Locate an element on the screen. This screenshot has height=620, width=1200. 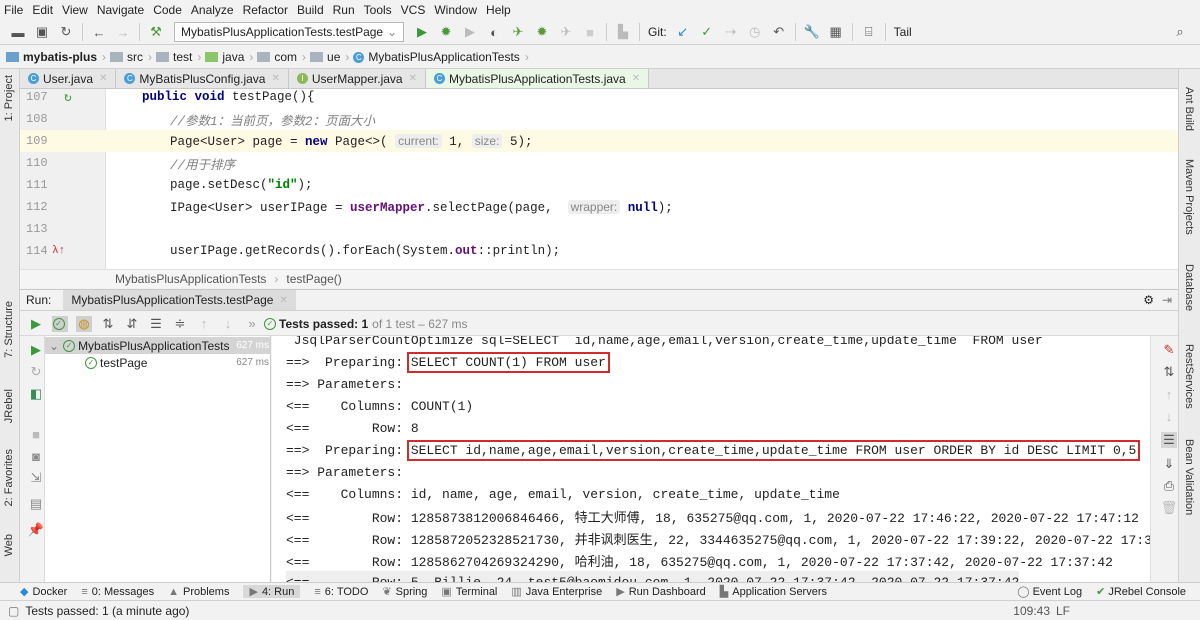
menu-edit: Edit is located at coordinates (42, 10).